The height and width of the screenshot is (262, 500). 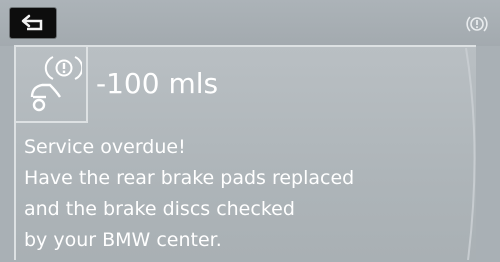 What do you see at coordinates (123, 240) in the screenshot?
I see `message-line: by your BMW center.` at bounding box center [123, 240].